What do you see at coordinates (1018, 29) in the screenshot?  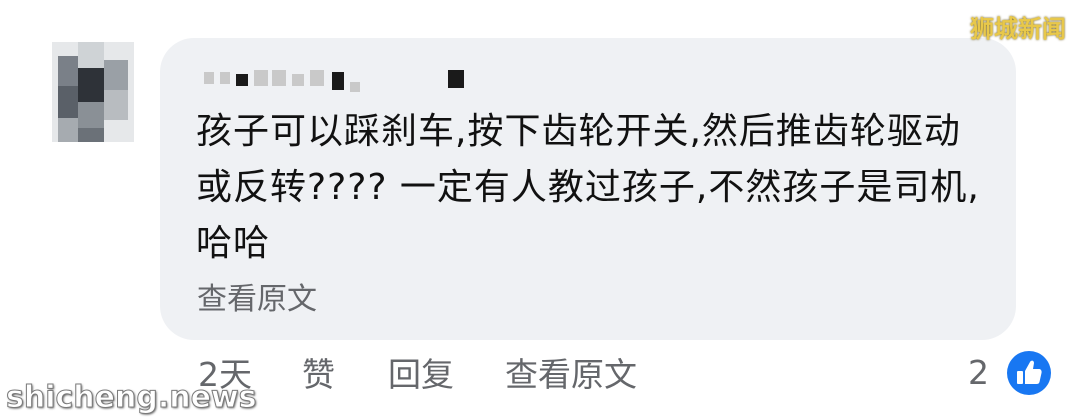 I see `site-watermark: 狮城新闻` at bounding box center [1018, 29].